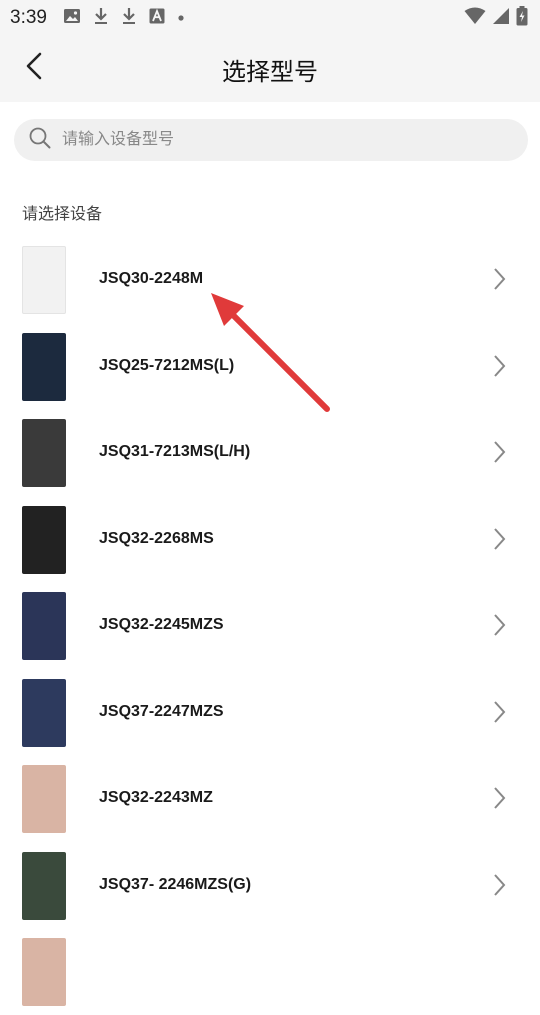  Describe the element at coordinates (156, 538) in the screenshot. I see `device-name: JSQ32-2268MS` at that location.